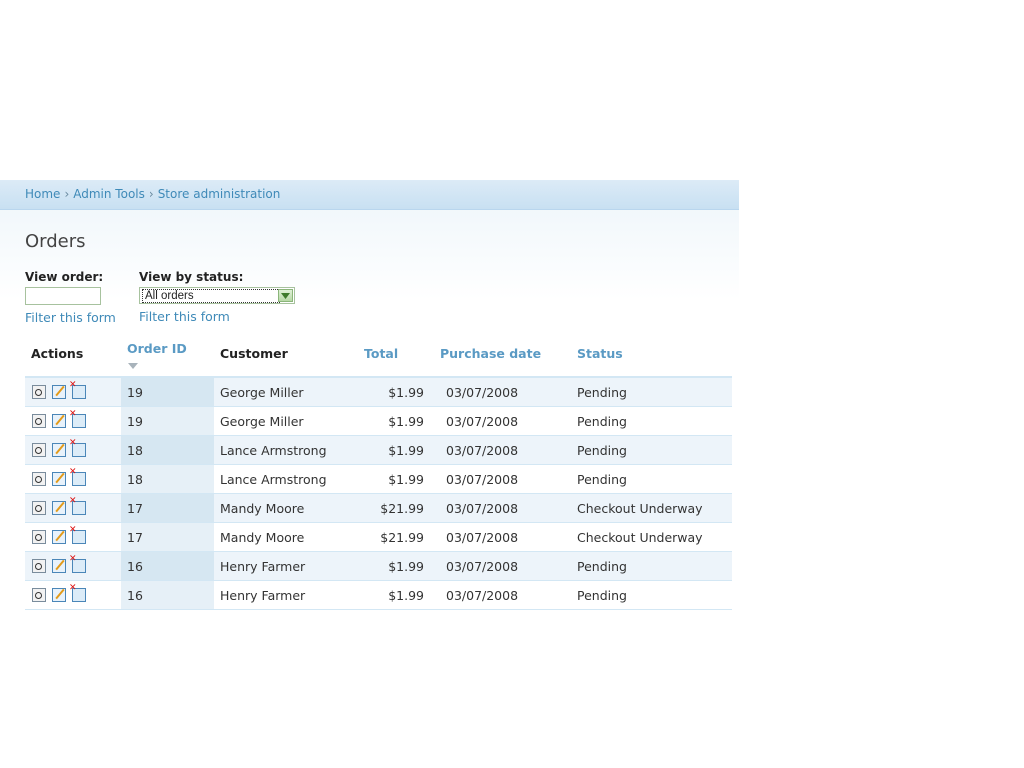 This screenshot has height=768, width=1024. What do you see at coordinates (396, 508) in the screenshot?
I see `total-cell: $21.99` at bounding box center [396, 508].